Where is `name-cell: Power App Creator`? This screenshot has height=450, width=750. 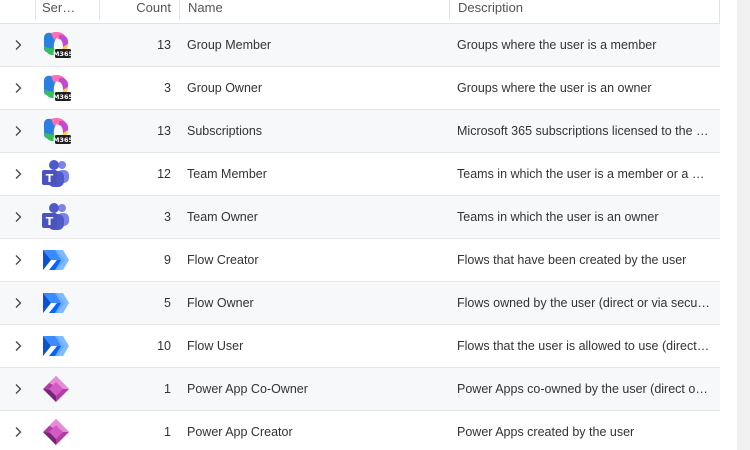
name-cell: Power App Creator is located at coordinates (240, 432).